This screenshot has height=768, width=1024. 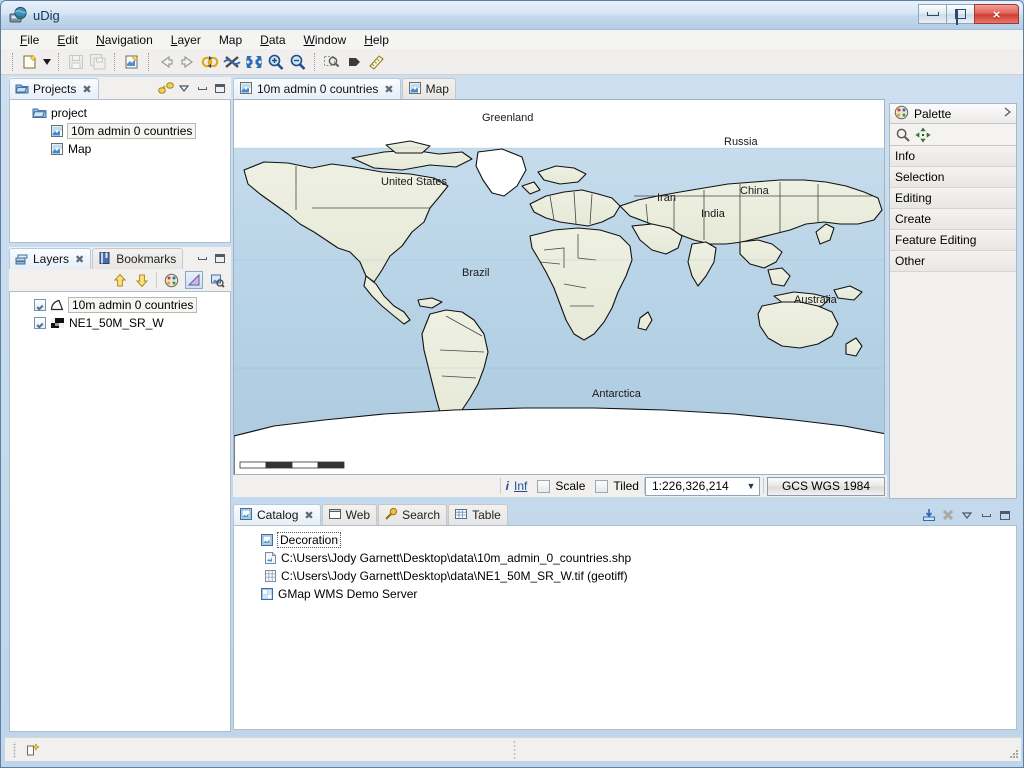 What do you see at coordinates (358, 515) in the screenshot?
I see `tab-label: Web` at bounding box center [358, 515].